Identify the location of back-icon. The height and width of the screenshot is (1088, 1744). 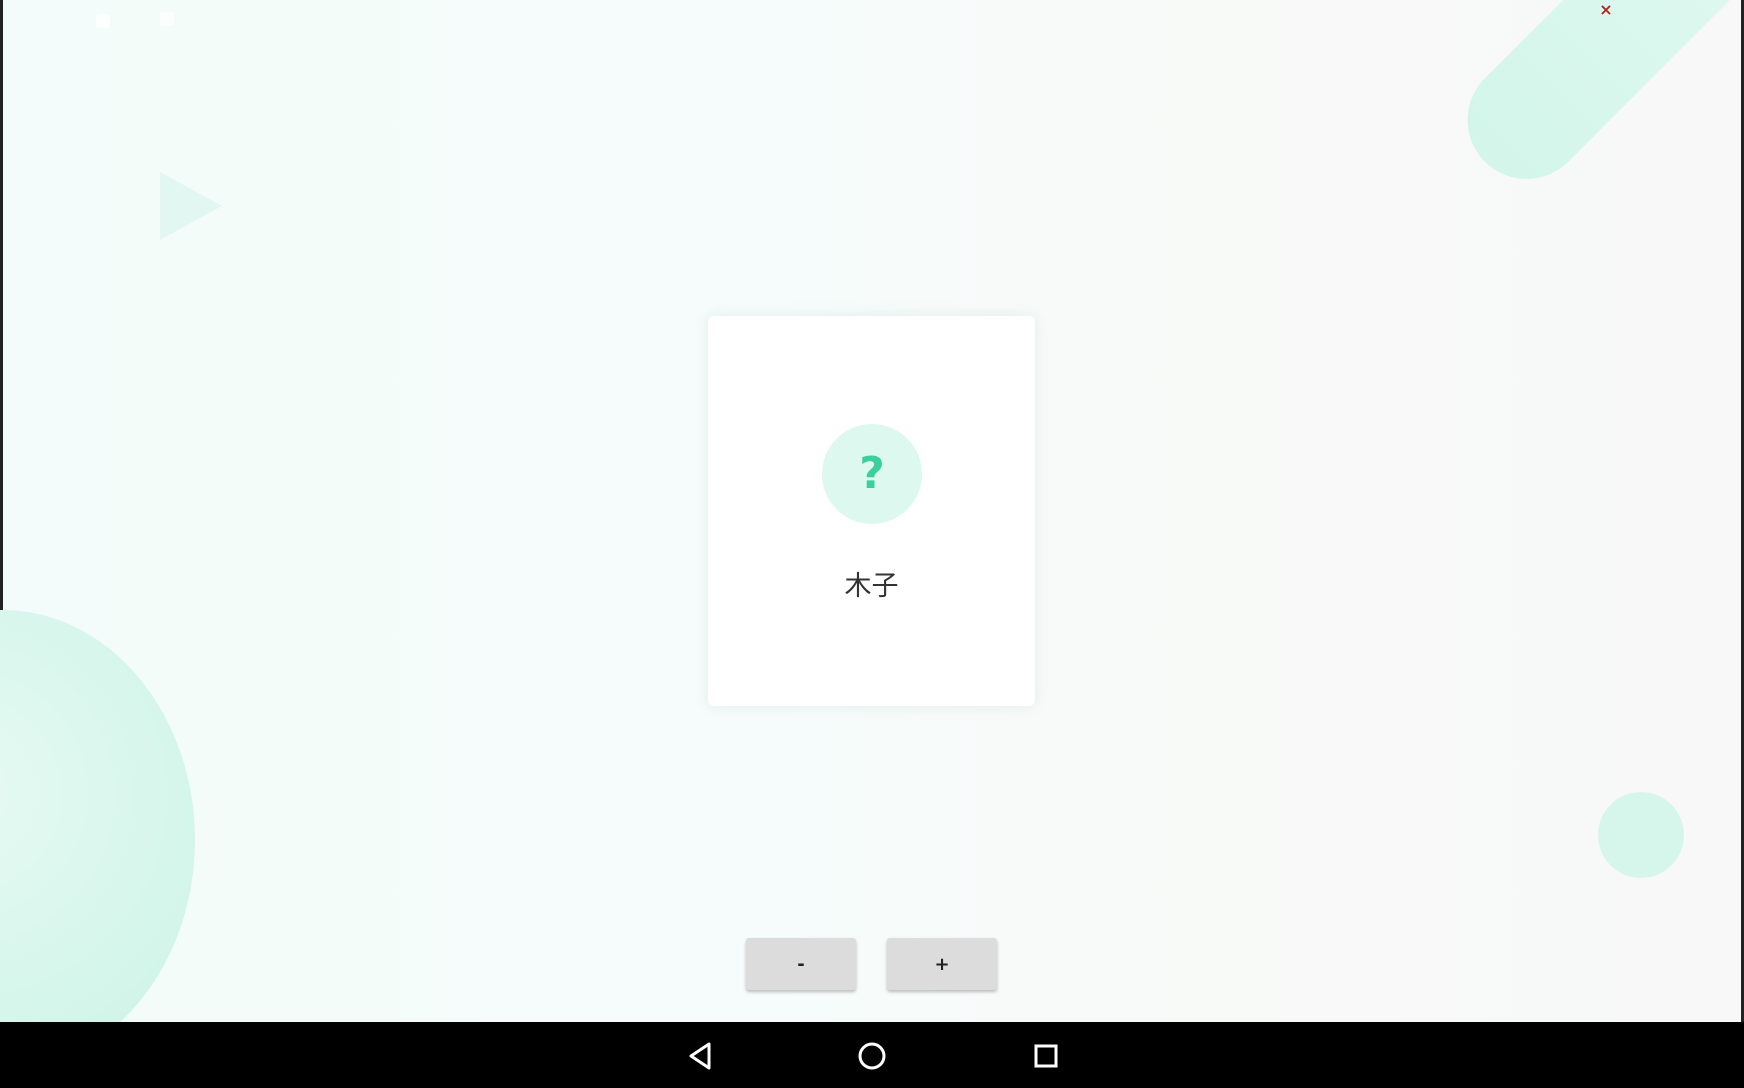
(700, 1056).